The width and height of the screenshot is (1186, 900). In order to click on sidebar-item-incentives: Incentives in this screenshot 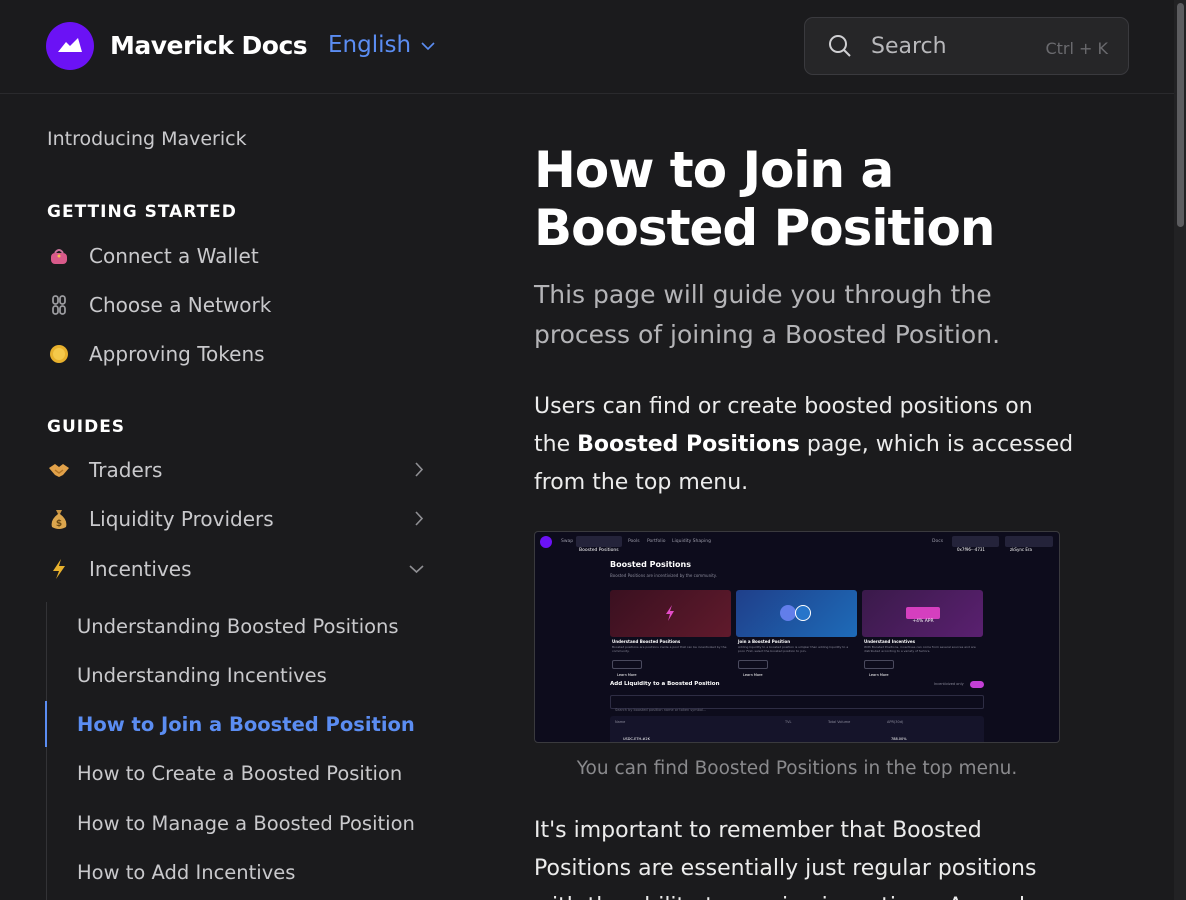, I will do `click(238, 569)`.